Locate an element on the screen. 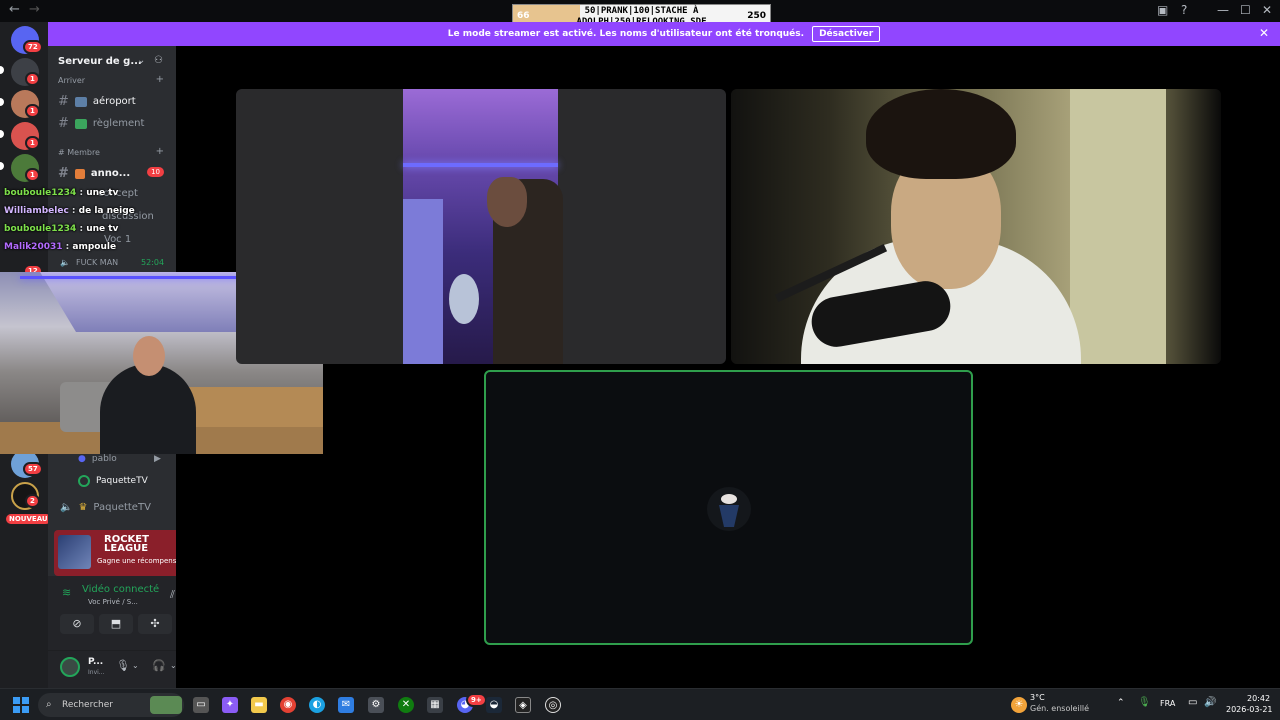  clock-date: 2026-03-21 is located at coordinates (1249, 709).